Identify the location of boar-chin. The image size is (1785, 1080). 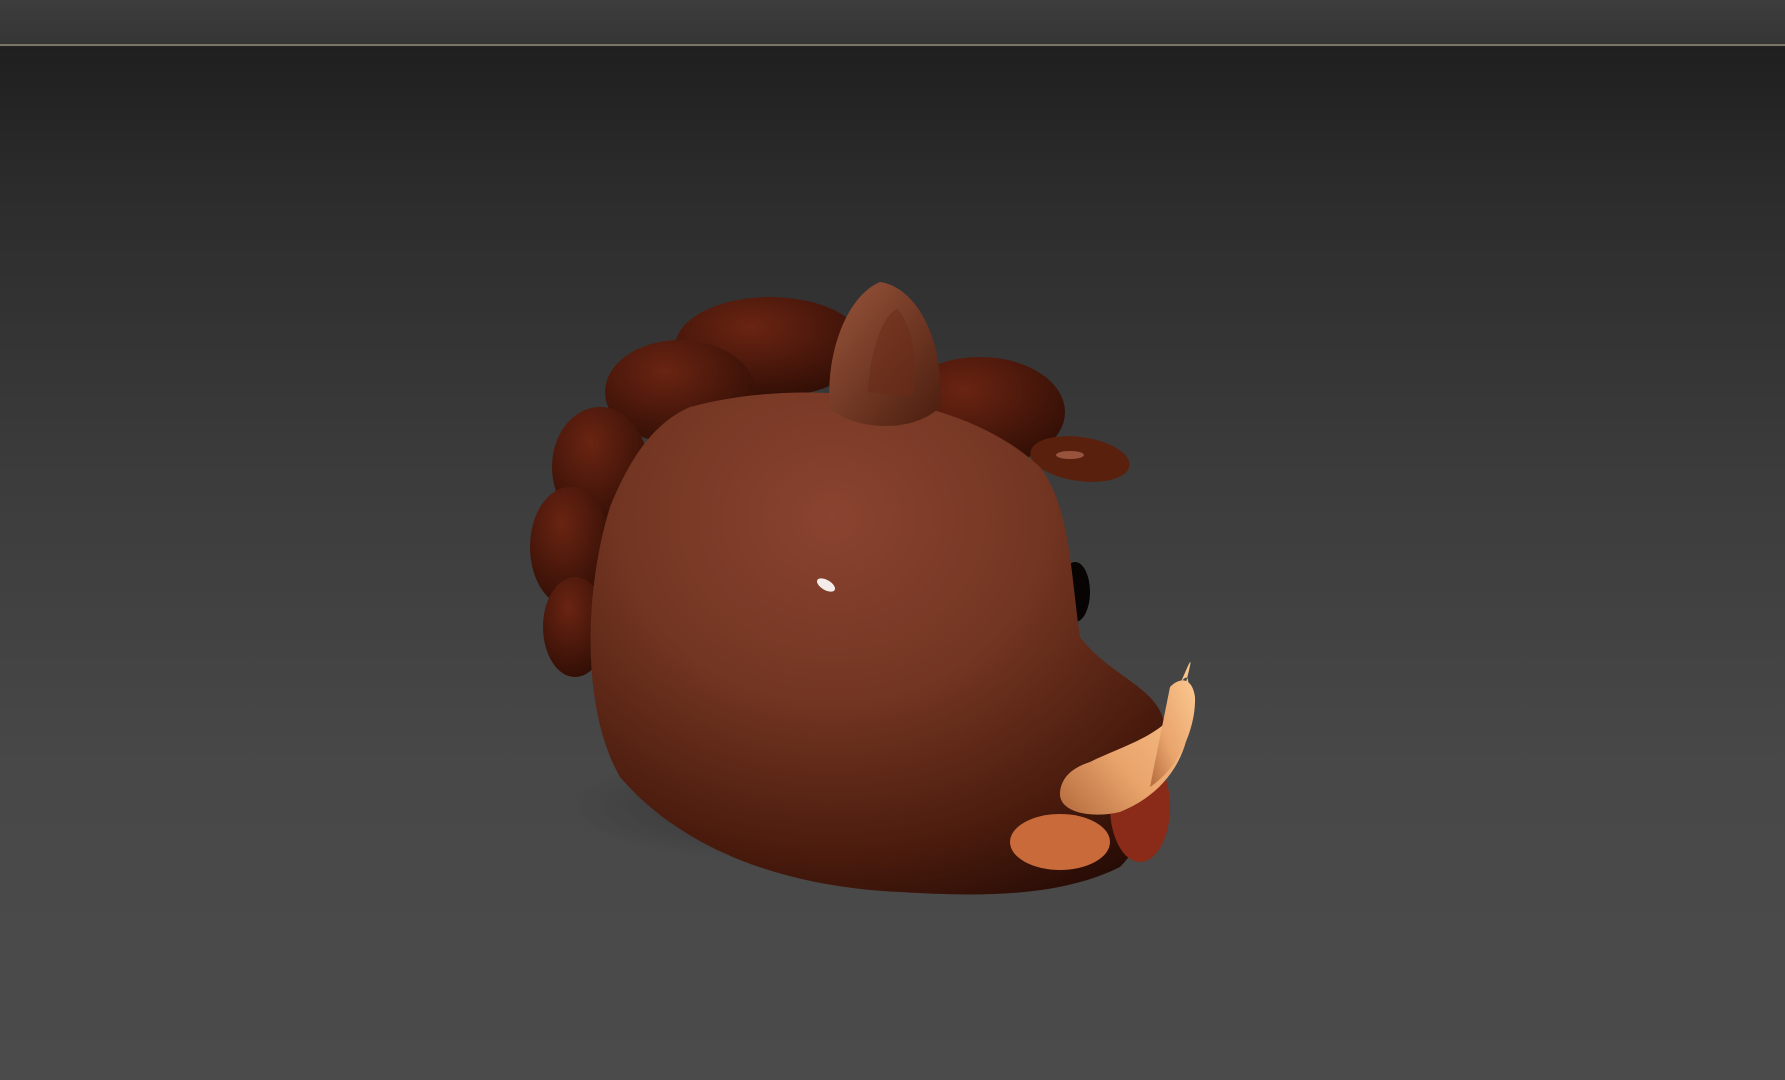
(1060, 842).